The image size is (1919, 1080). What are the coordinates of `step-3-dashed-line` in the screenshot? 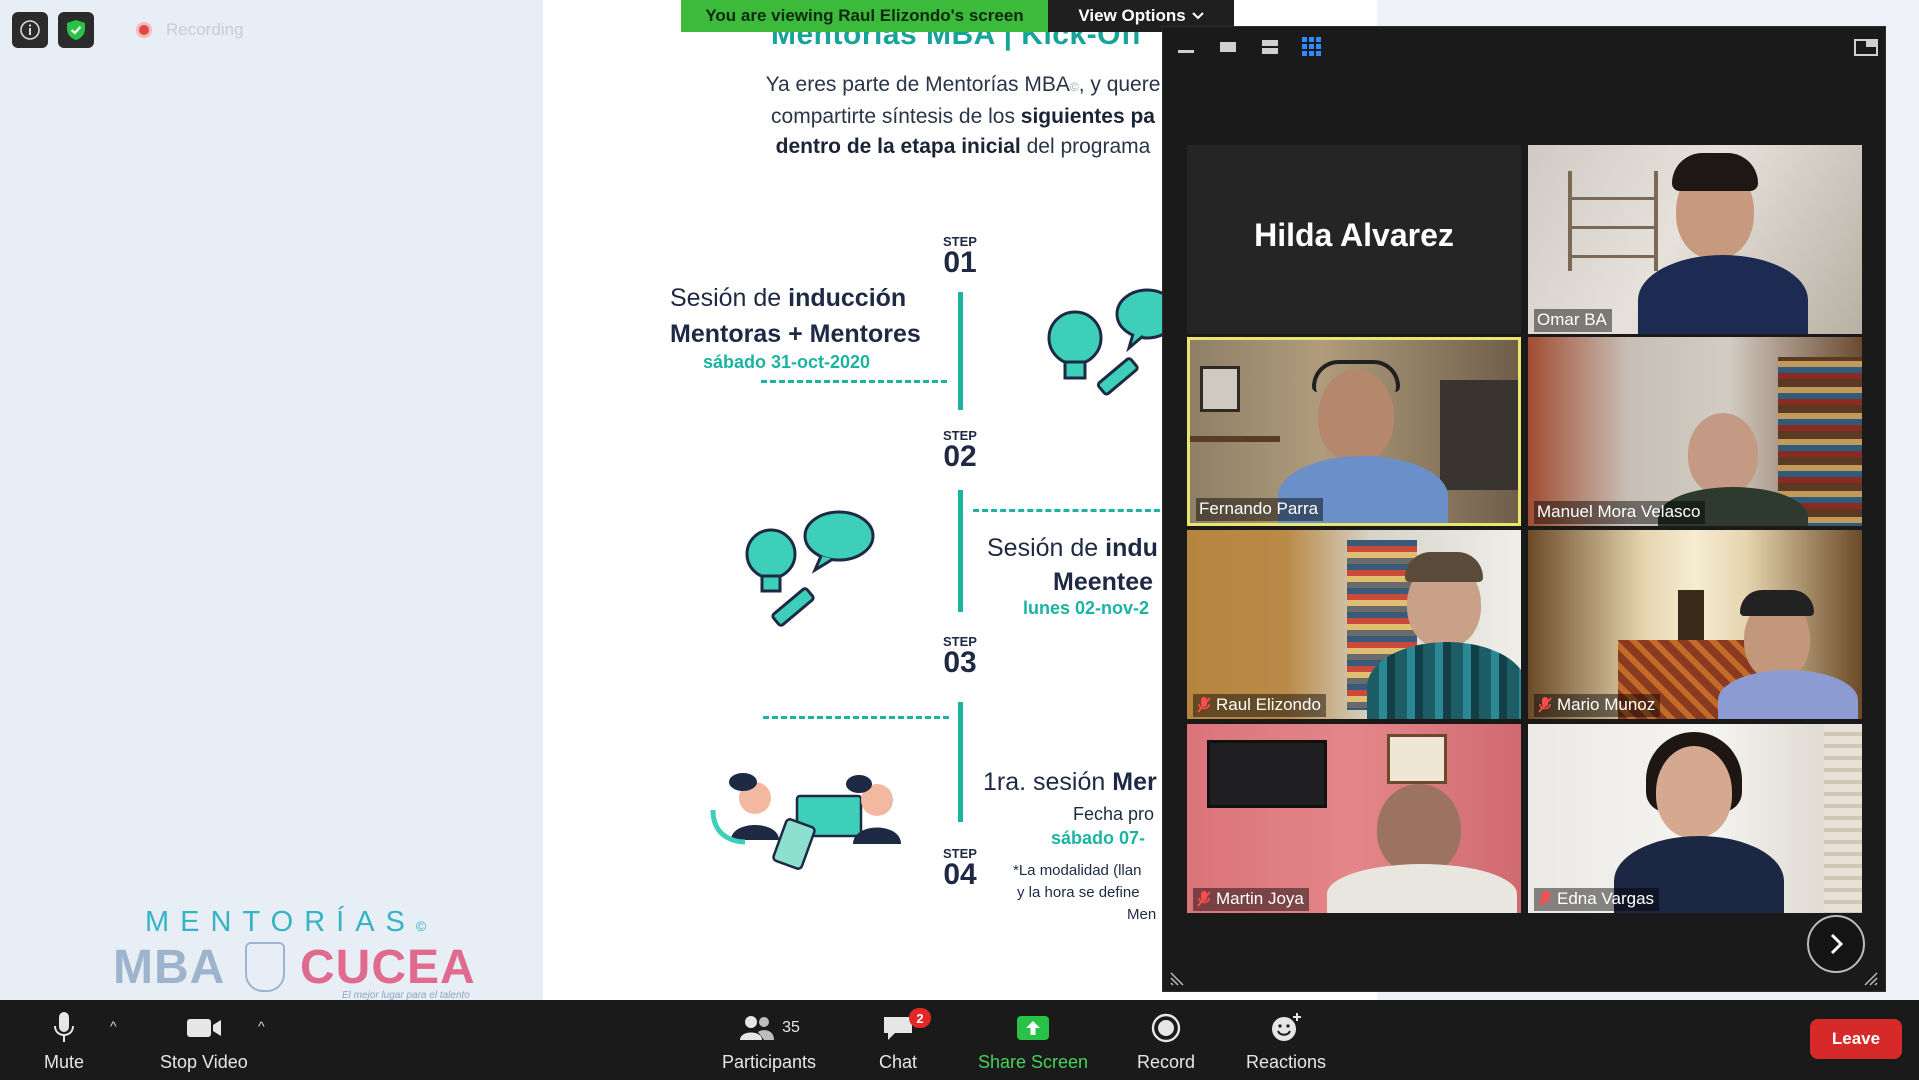 It's located at (856, 717).